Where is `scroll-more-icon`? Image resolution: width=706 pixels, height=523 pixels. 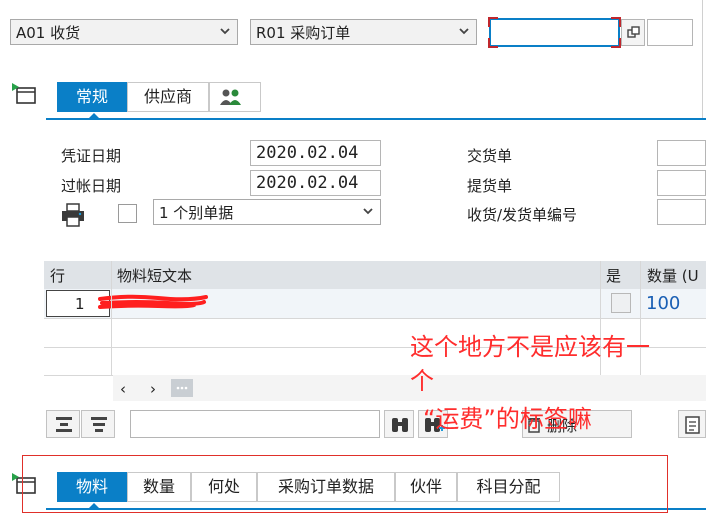 scroll-more-icon is located at coordinates (182, 388).